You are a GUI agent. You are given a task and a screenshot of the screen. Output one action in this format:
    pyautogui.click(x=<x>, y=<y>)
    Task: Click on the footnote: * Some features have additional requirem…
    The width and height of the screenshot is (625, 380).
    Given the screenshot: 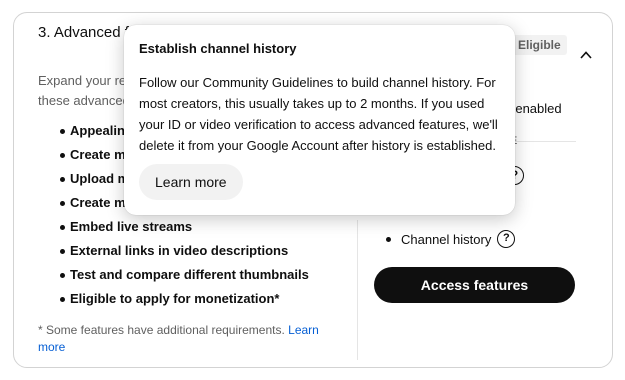 What is the action you would take?
    pyautogui.click(x=188, y=339)
    